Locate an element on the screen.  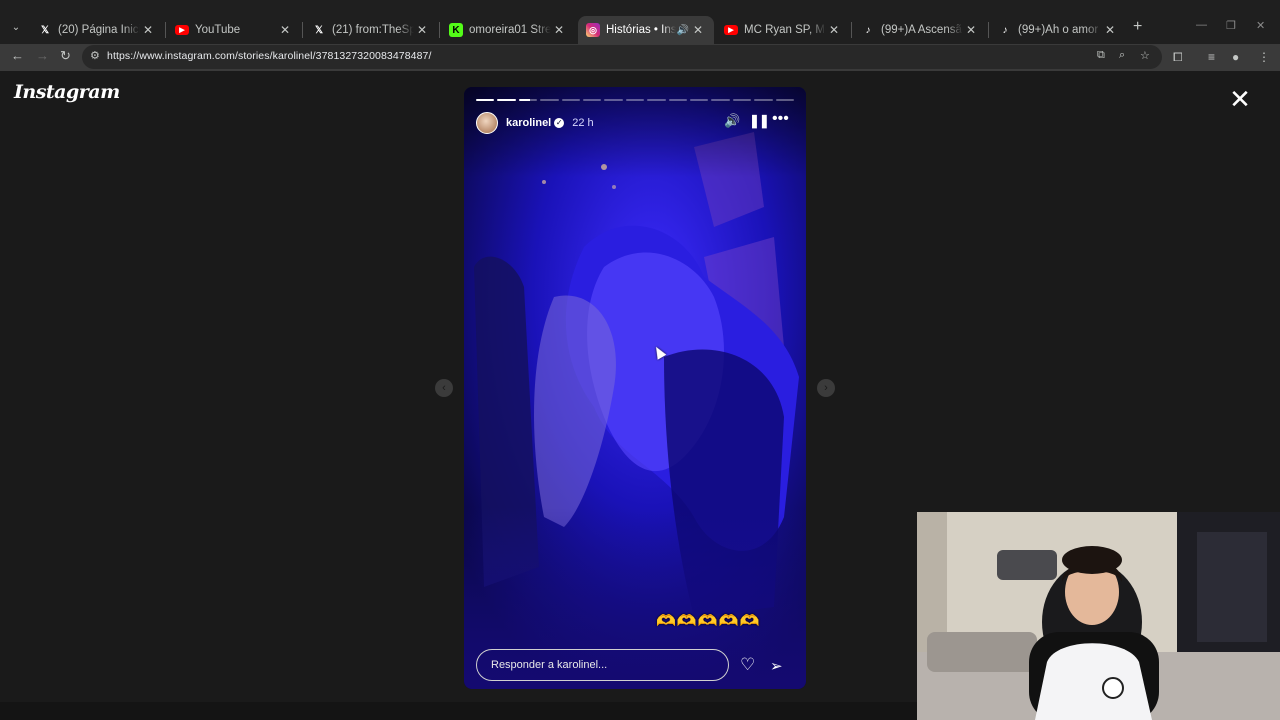
minimize-icon: — is located at coordinates (1201, 25).